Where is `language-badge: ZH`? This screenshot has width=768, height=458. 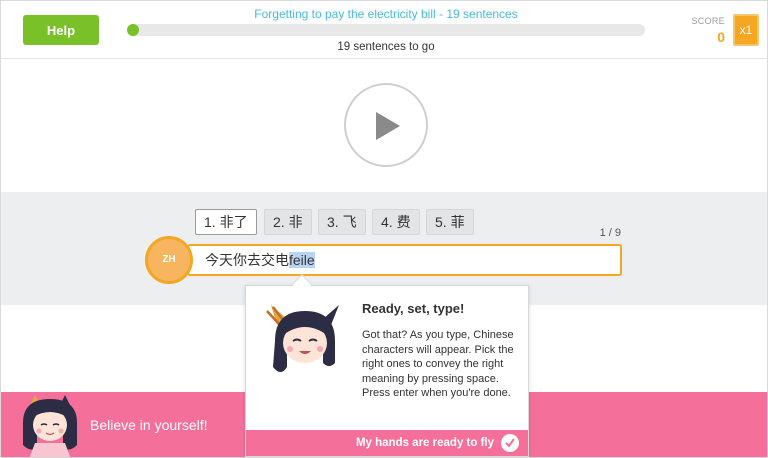
language-badge: ZH is located at coordinates (169, 260).